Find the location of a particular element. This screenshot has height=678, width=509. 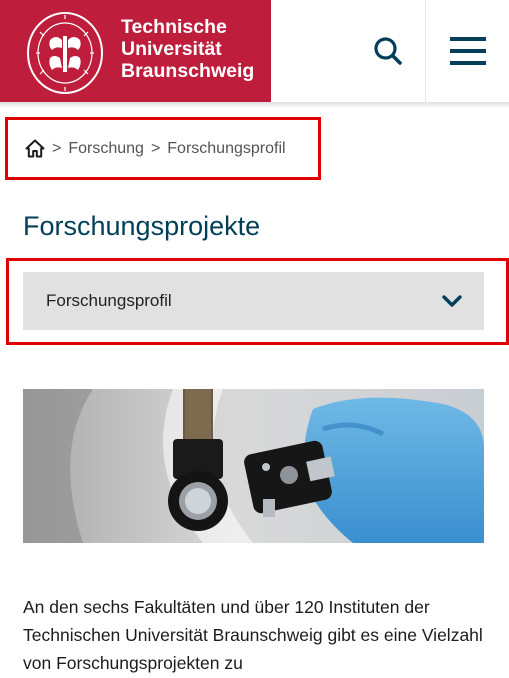

breadcrumb-home-link is located at coordinates (35, 148).